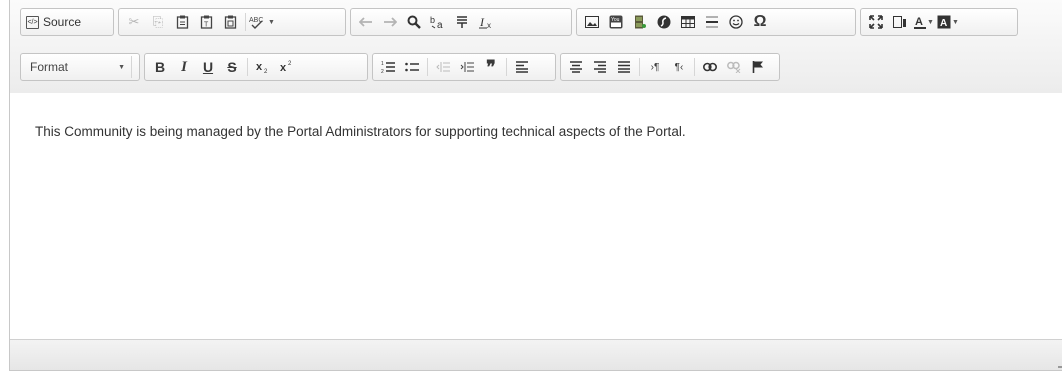  Describe the element at coordinates (388, 67) in the screenshot. I see `numbered-list-icon: 12` at that location.